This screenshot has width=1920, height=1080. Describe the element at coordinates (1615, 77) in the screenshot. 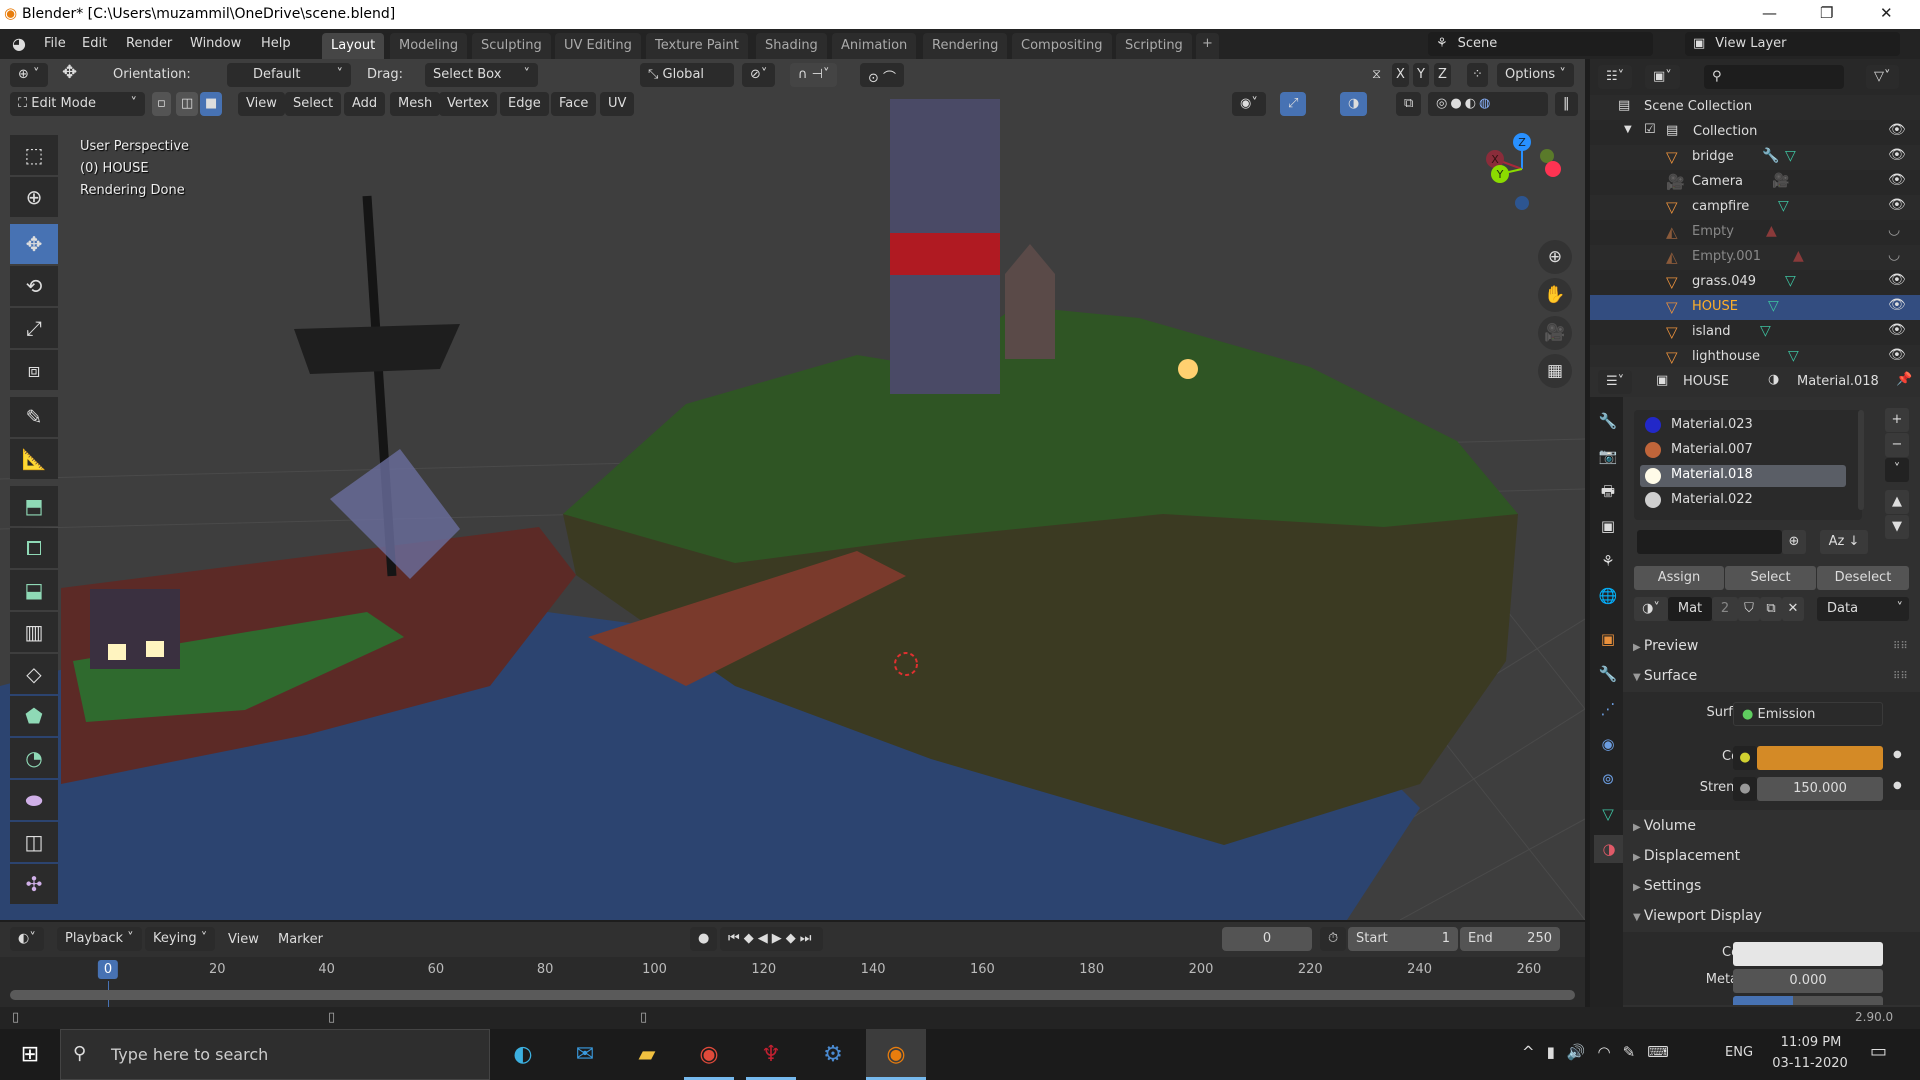

I see `outliner-editor-type: ☷˅` at that location.